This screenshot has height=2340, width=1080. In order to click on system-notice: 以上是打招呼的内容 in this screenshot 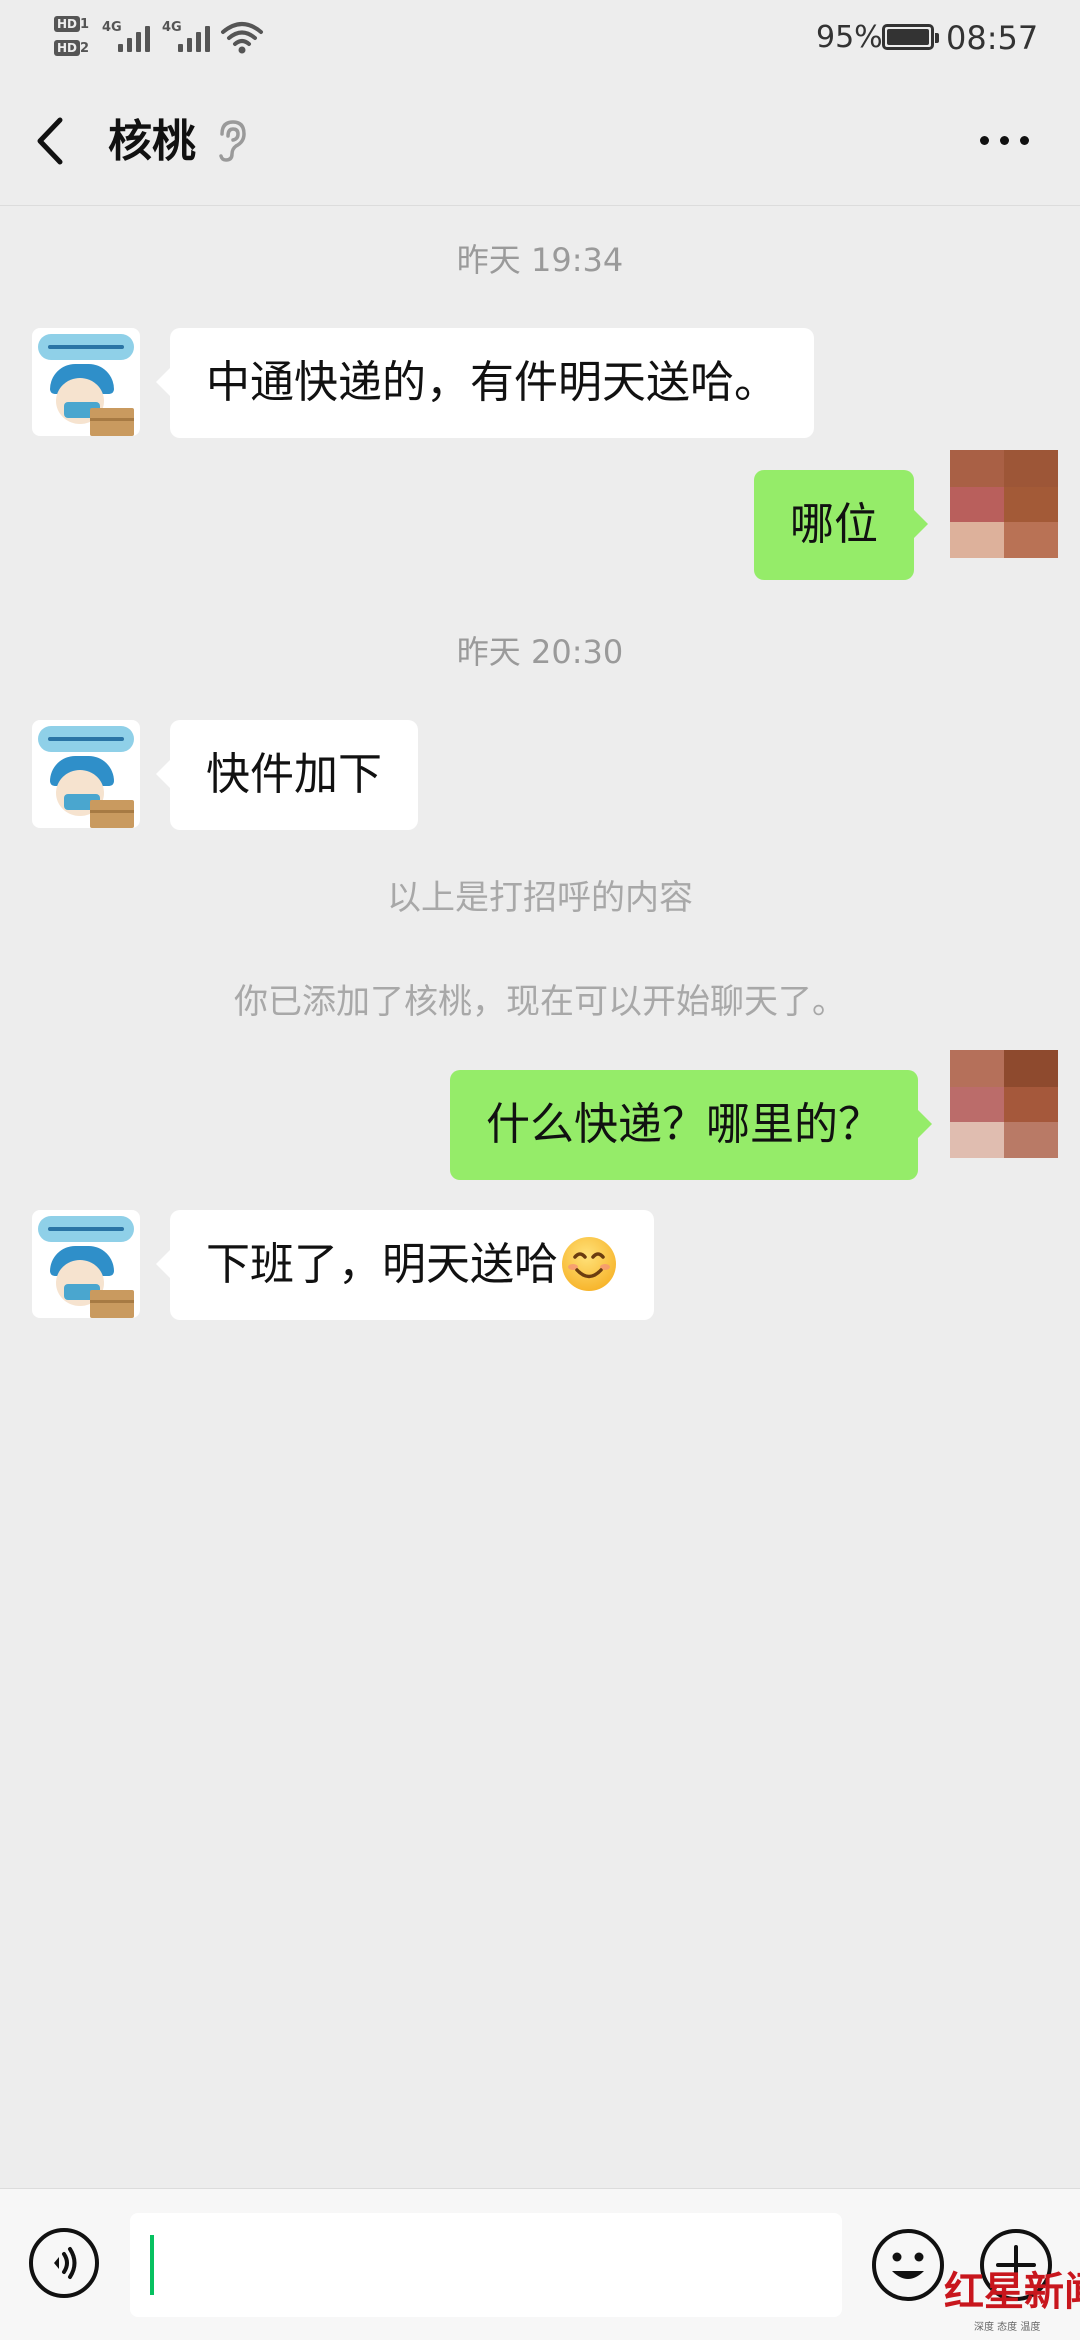, I will do `click(540, 898)`.